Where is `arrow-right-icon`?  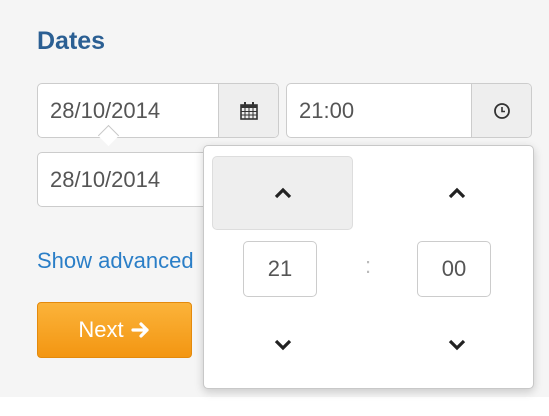
arrow-right-icon is located at coordinates (140, 330).